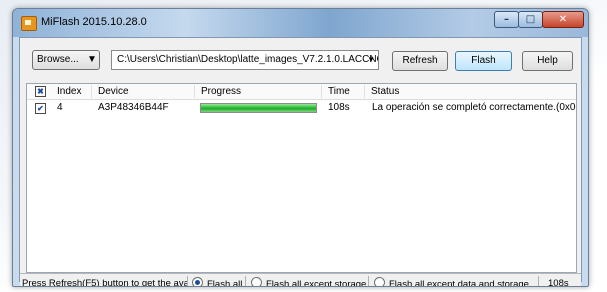 Image resolution: width=607 pixels, height=292 pixels. Describe the element at coordinates (113, 91) in the screenshot. I see `column-header-device: Device` at that location.